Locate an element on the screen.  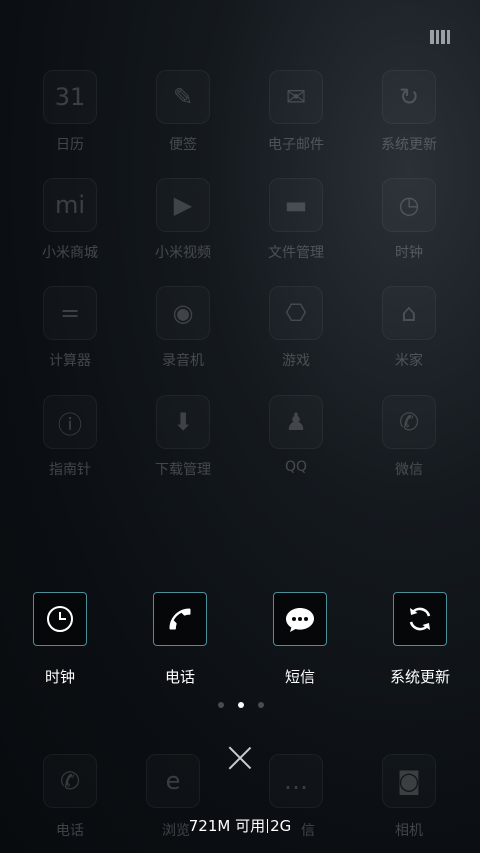
app-calculator: = 计算器 is located at coordinates (70, 328).